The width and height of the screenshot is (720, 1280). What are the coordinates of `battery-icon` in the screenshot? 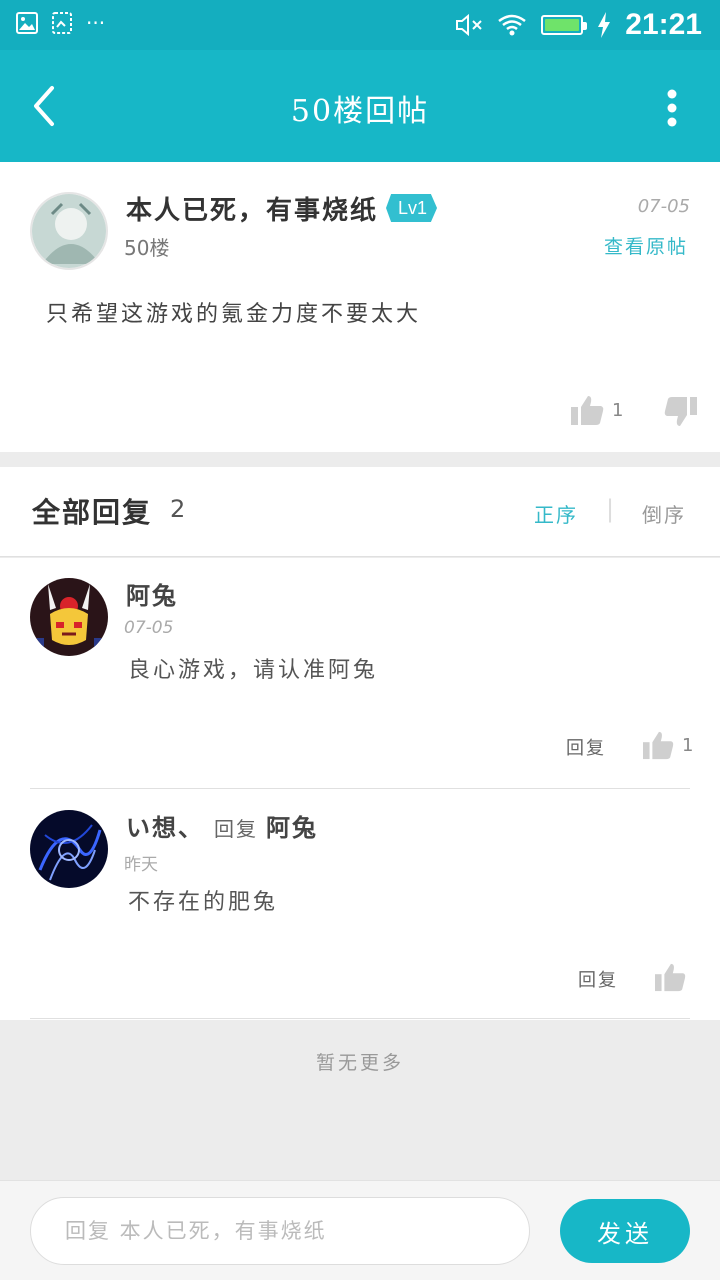 It's located at (564, 25).